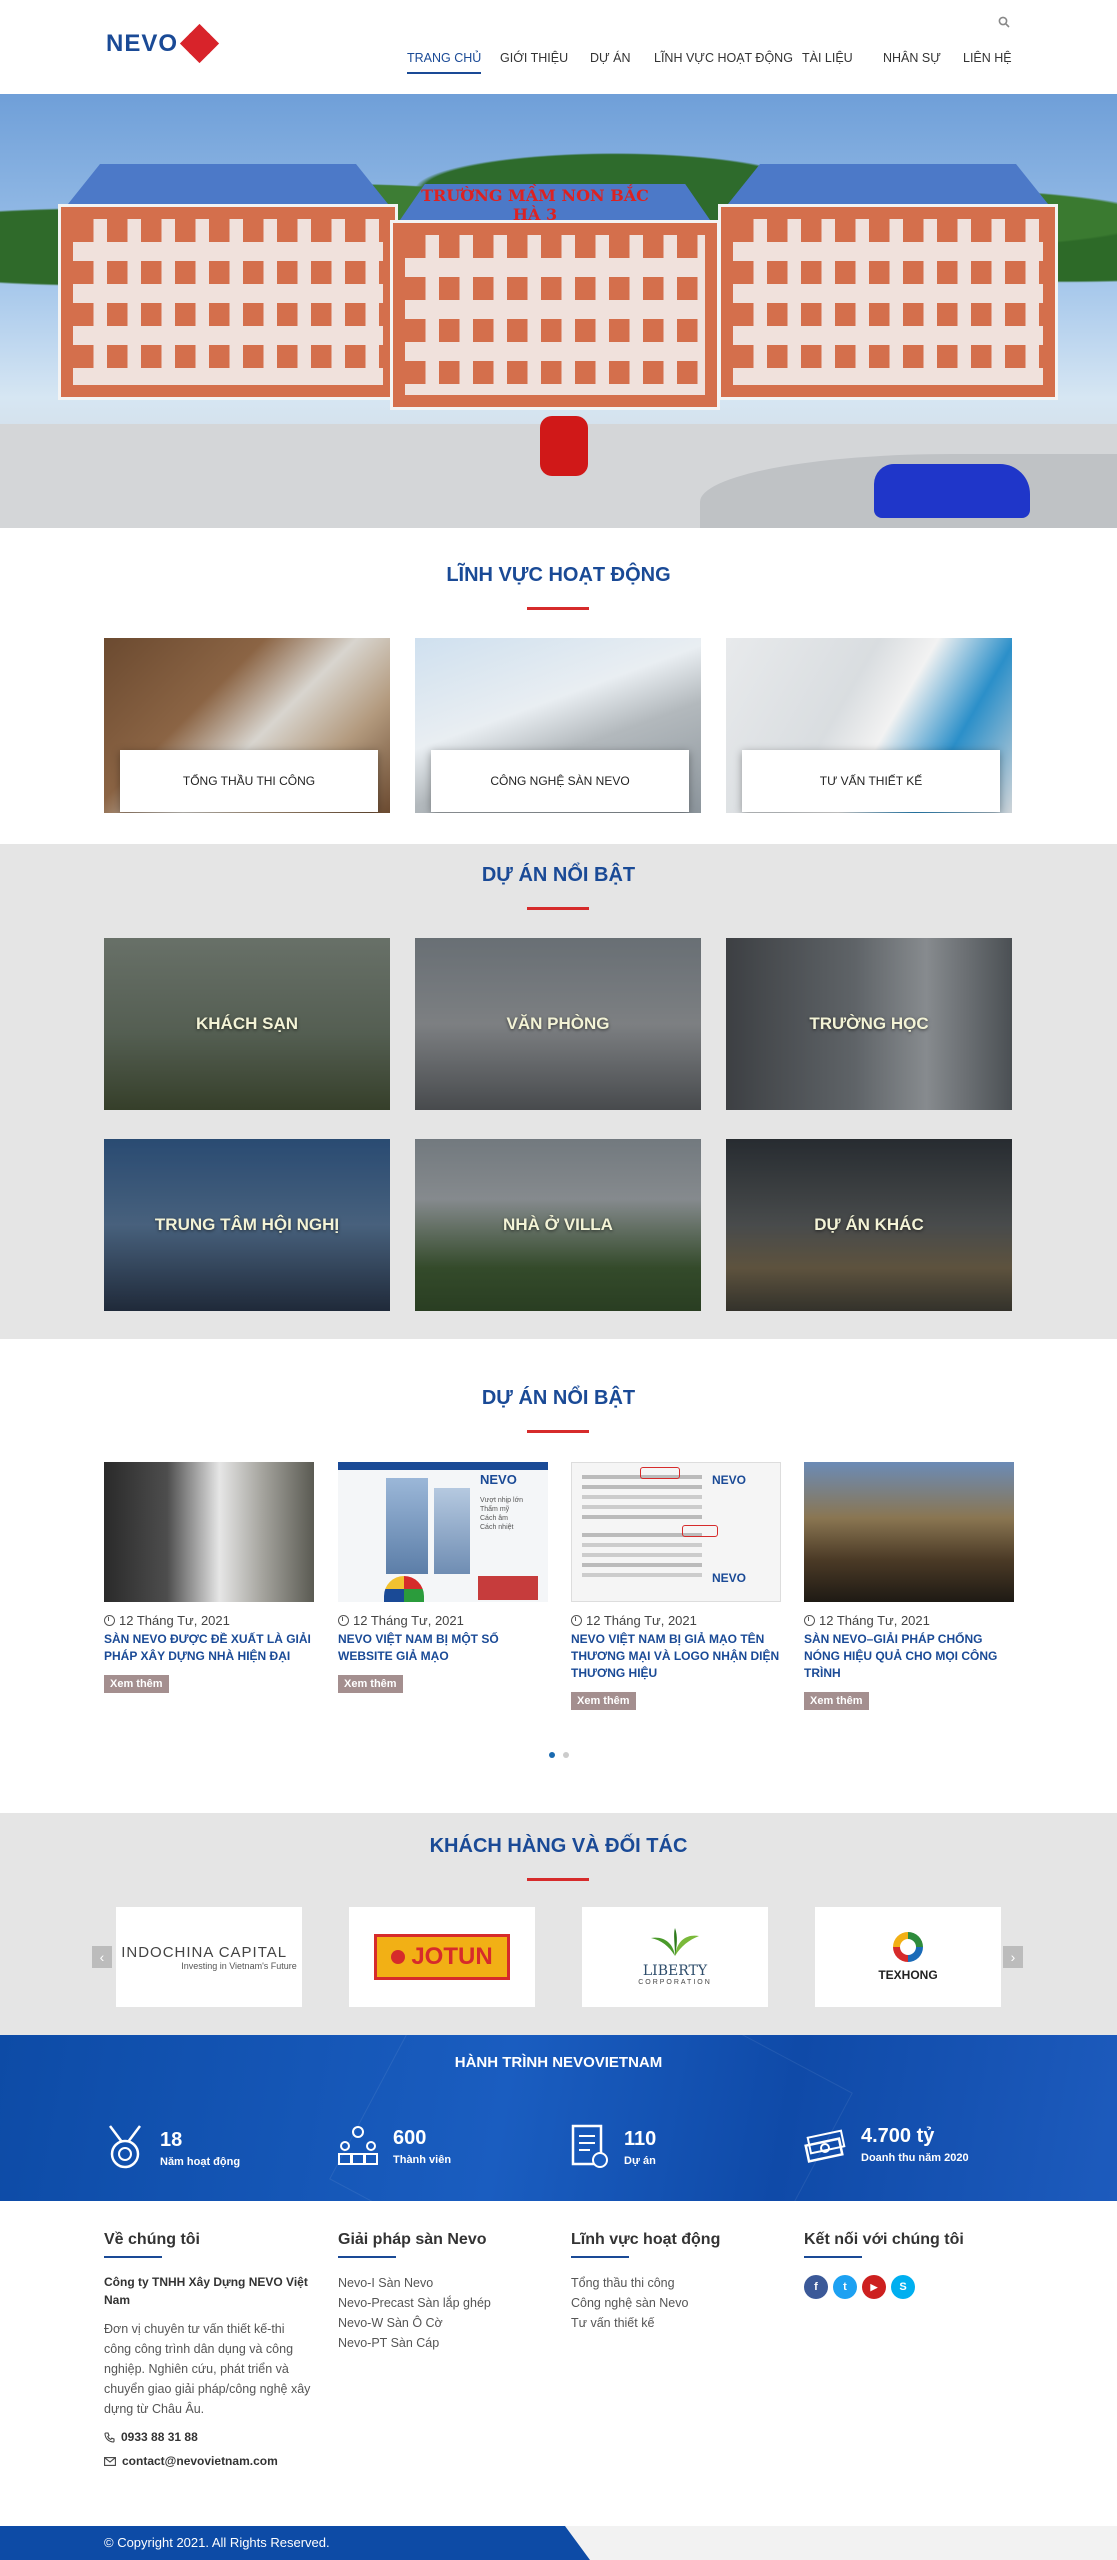 The width and height of the screenshot is (1117, 2560). I want to click on news-carousel-dots, so click(559, 1755).